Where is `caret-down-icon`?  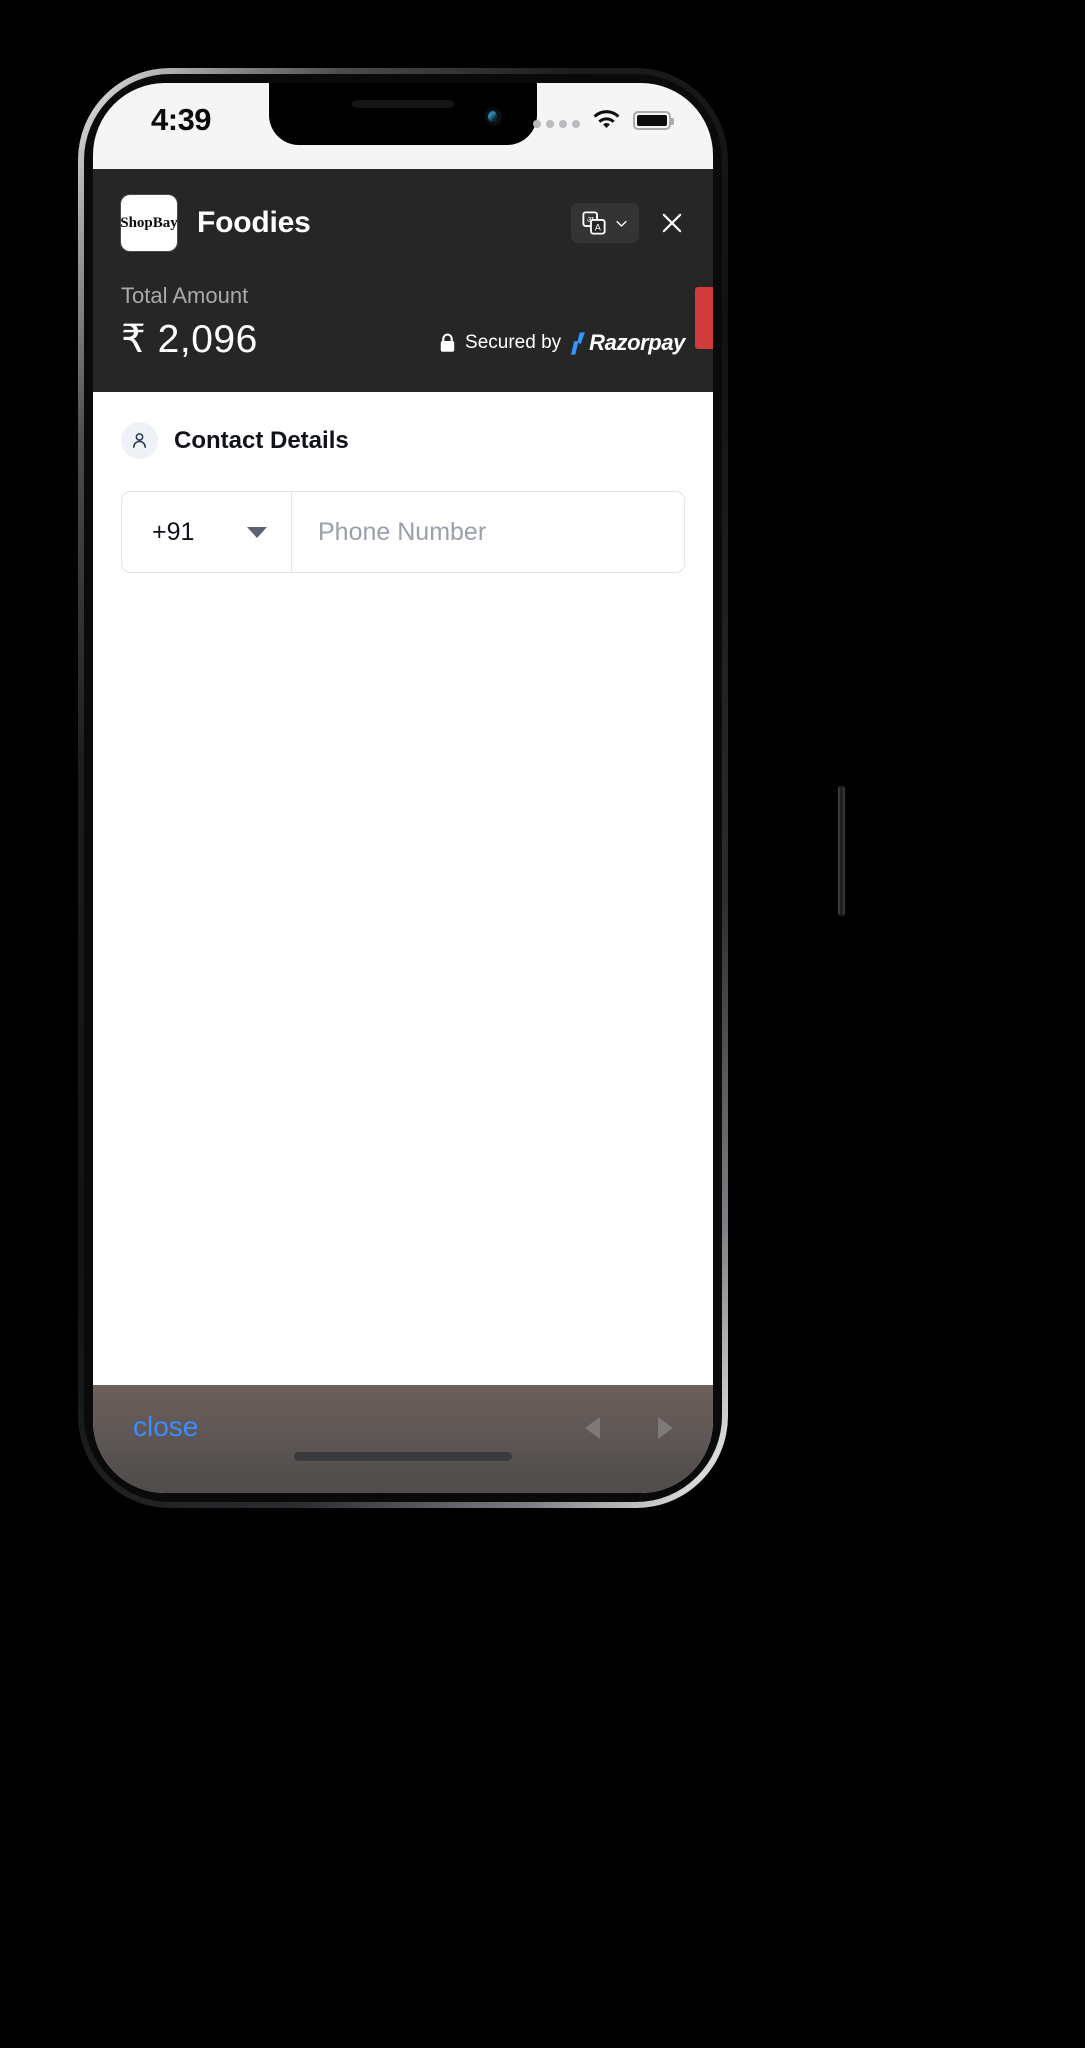 caret-down-icon is located at coordinates (257, 532).